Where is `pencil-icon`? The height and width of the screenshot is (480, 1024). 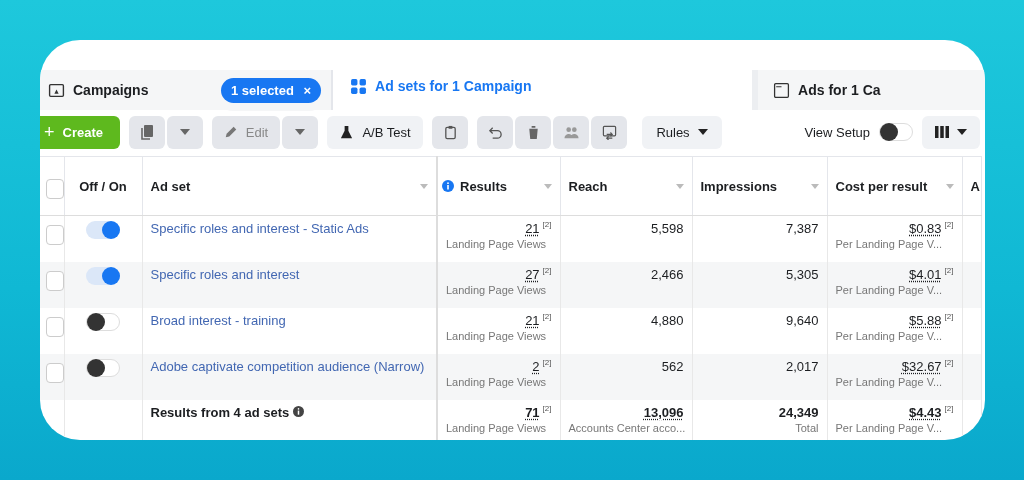
pencil-icon is located at coordinates (230, 132).